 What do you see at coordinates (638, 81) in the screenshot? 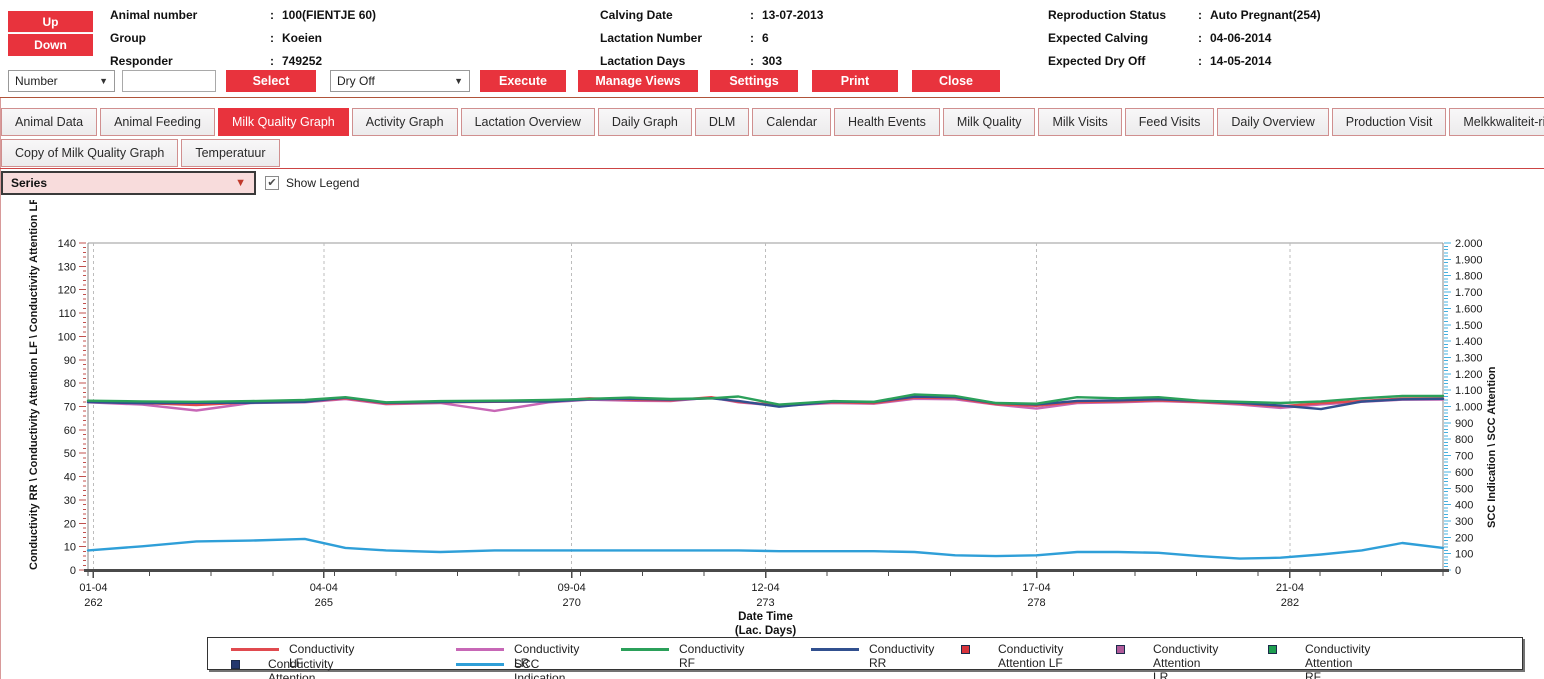
I see `manage-views-button: Manage Views` at bounding box center [638, 81].